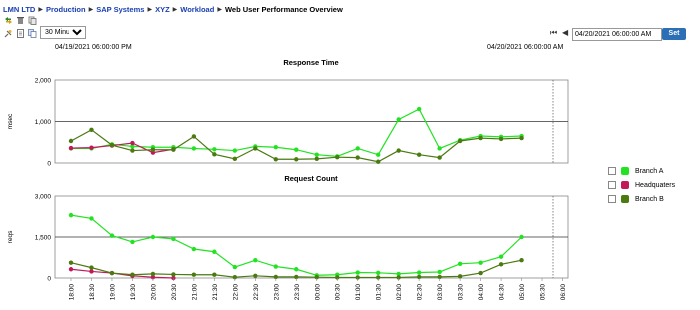 The image size is (700, 310). I want to click on x-tick-label: 03:00, so click(440, 292).